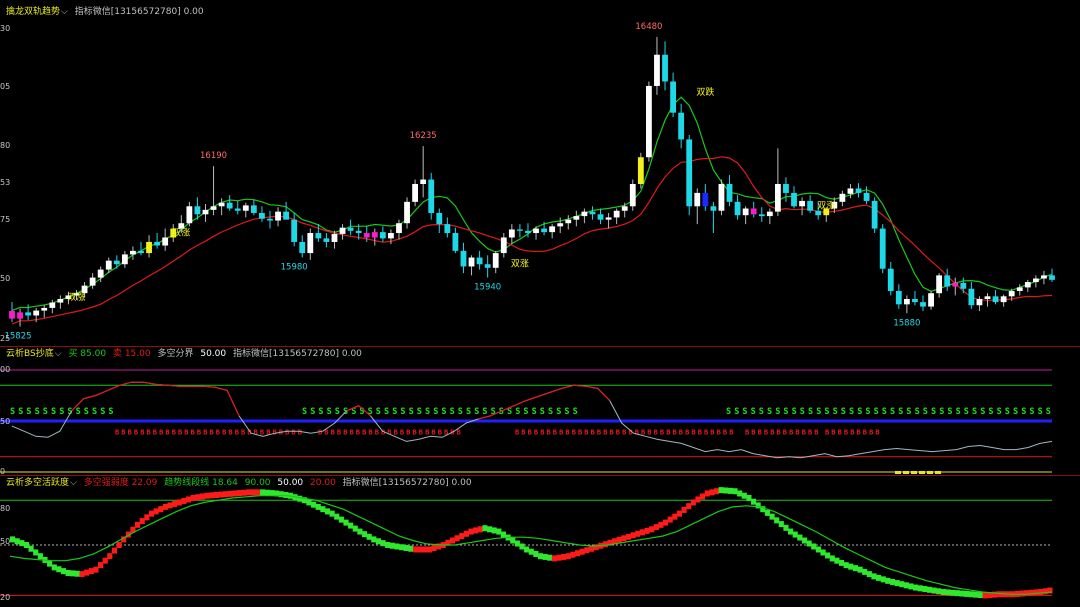 This screenshot has width=1080, height=607. I want to click on bs-indicator-note: 指标微信[13156572780] 0.00, so click(297, 354).